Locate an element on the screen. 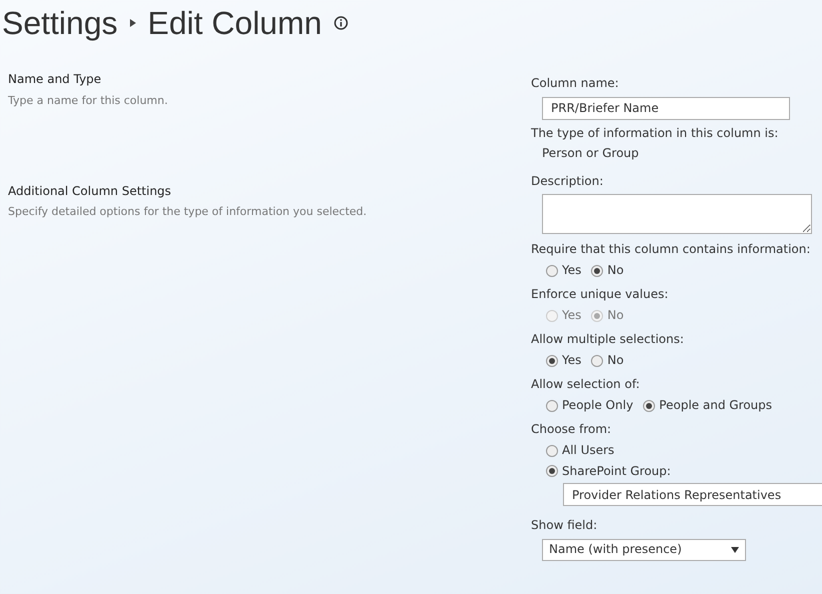 The width and height of the screenshot is (822, 594). section-heading: Additional Column Settings is located at coordinates (90, 192).